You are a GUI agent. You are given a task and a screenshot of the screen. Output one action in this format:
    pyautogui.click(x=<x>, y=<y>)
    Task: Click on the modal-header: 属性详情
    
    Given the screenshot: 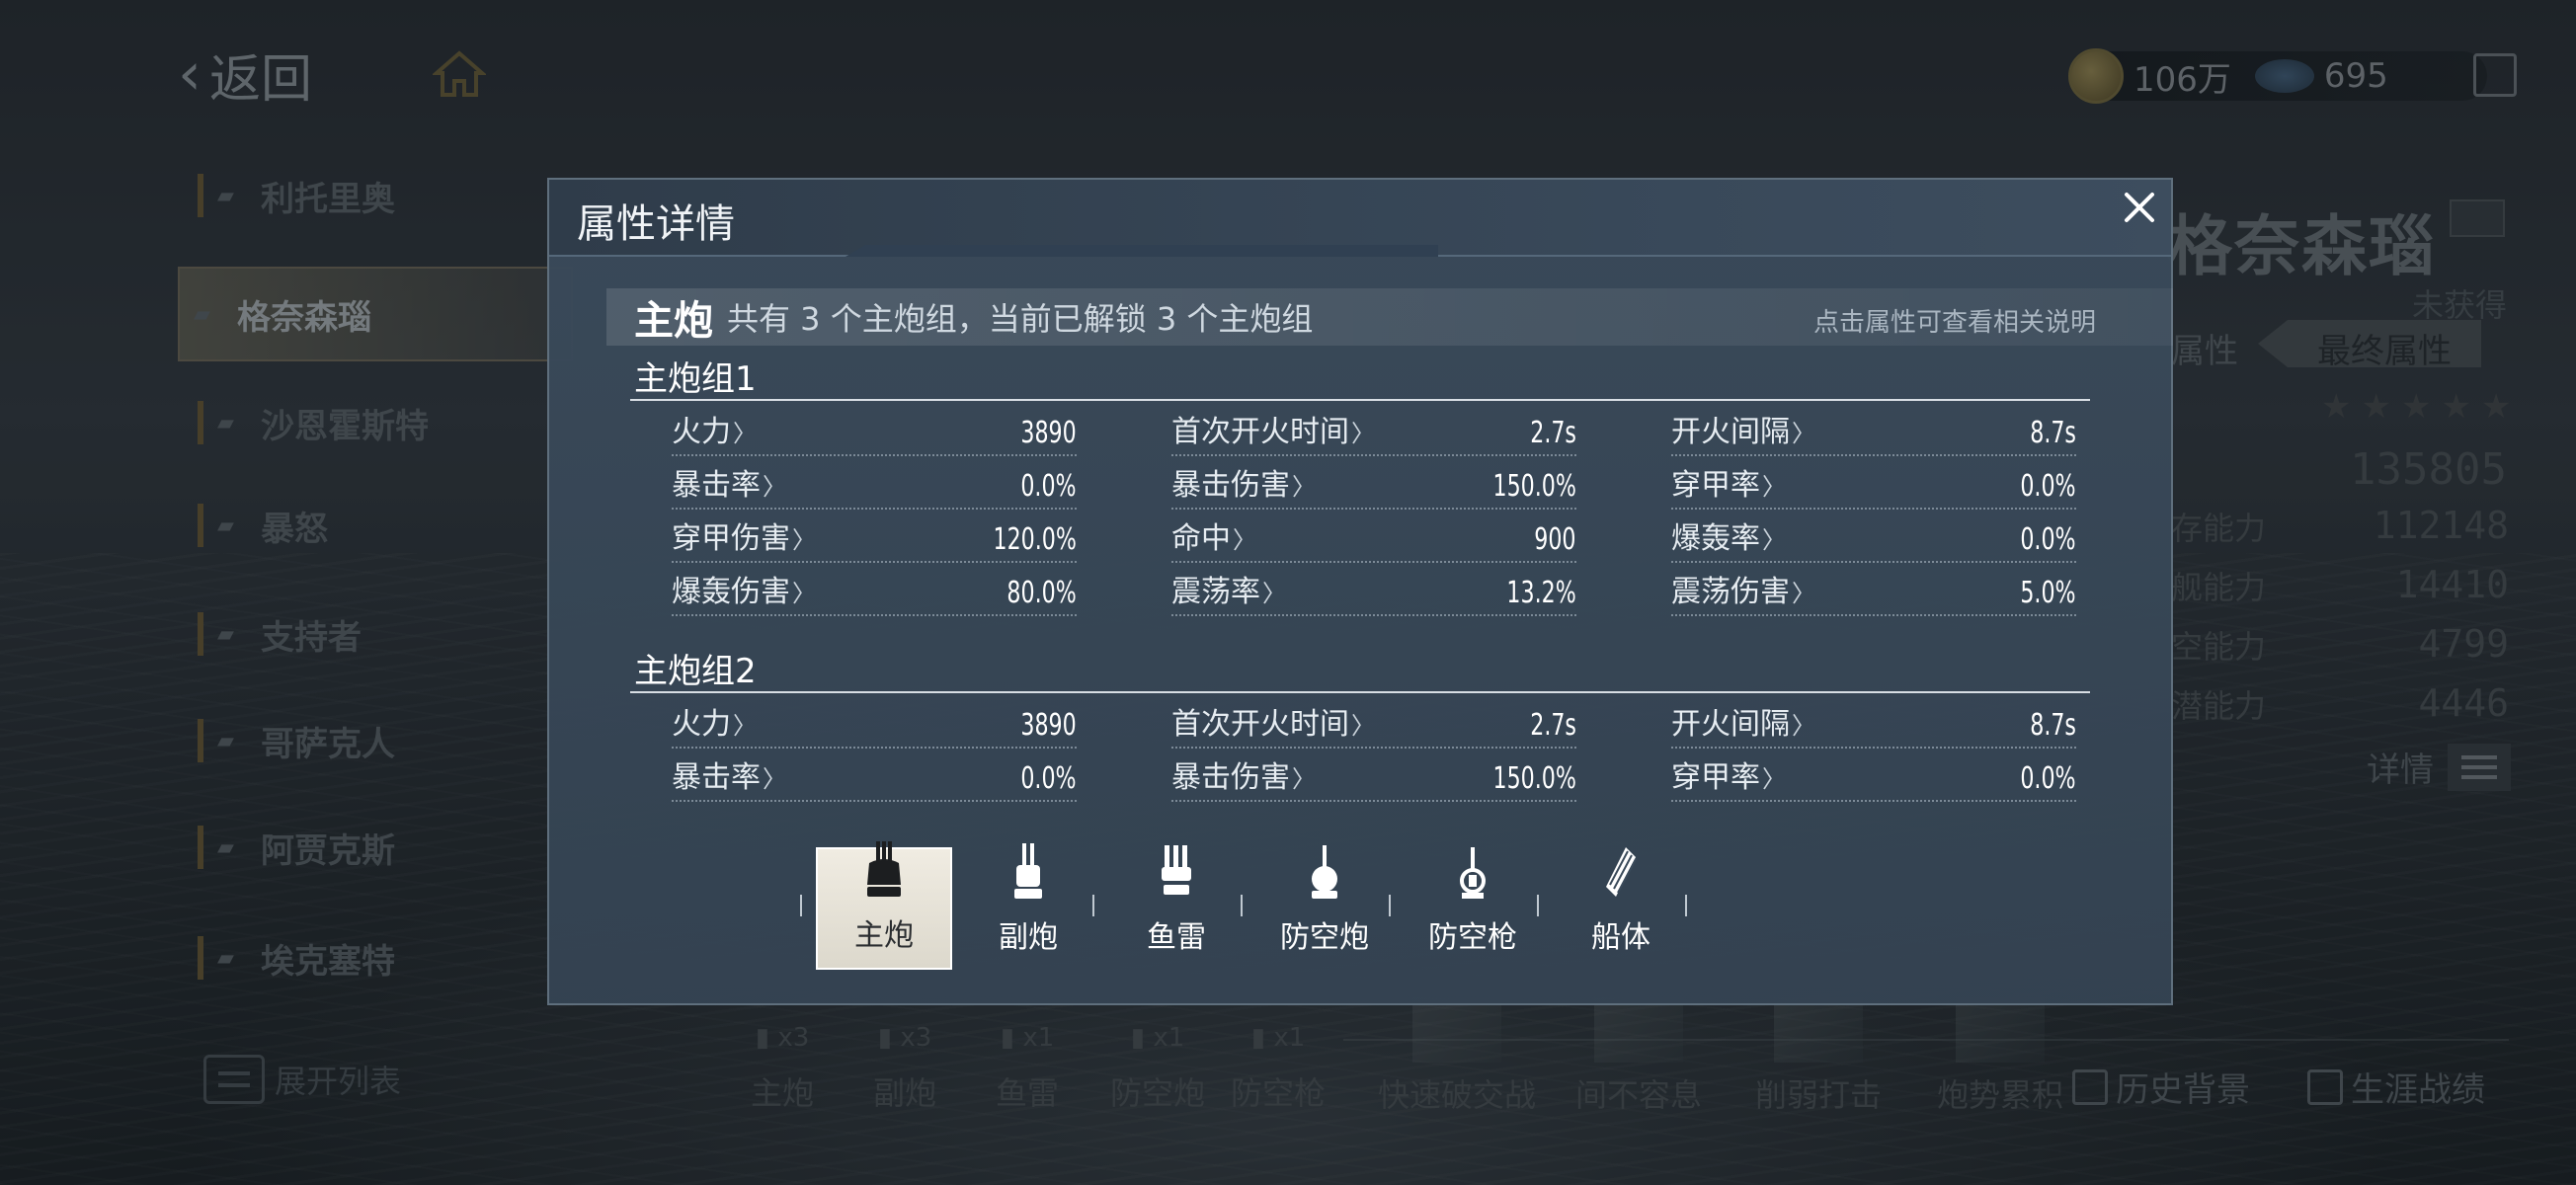 What is the action you would take?
    pyautogui.click(x=1360, y=219)
    